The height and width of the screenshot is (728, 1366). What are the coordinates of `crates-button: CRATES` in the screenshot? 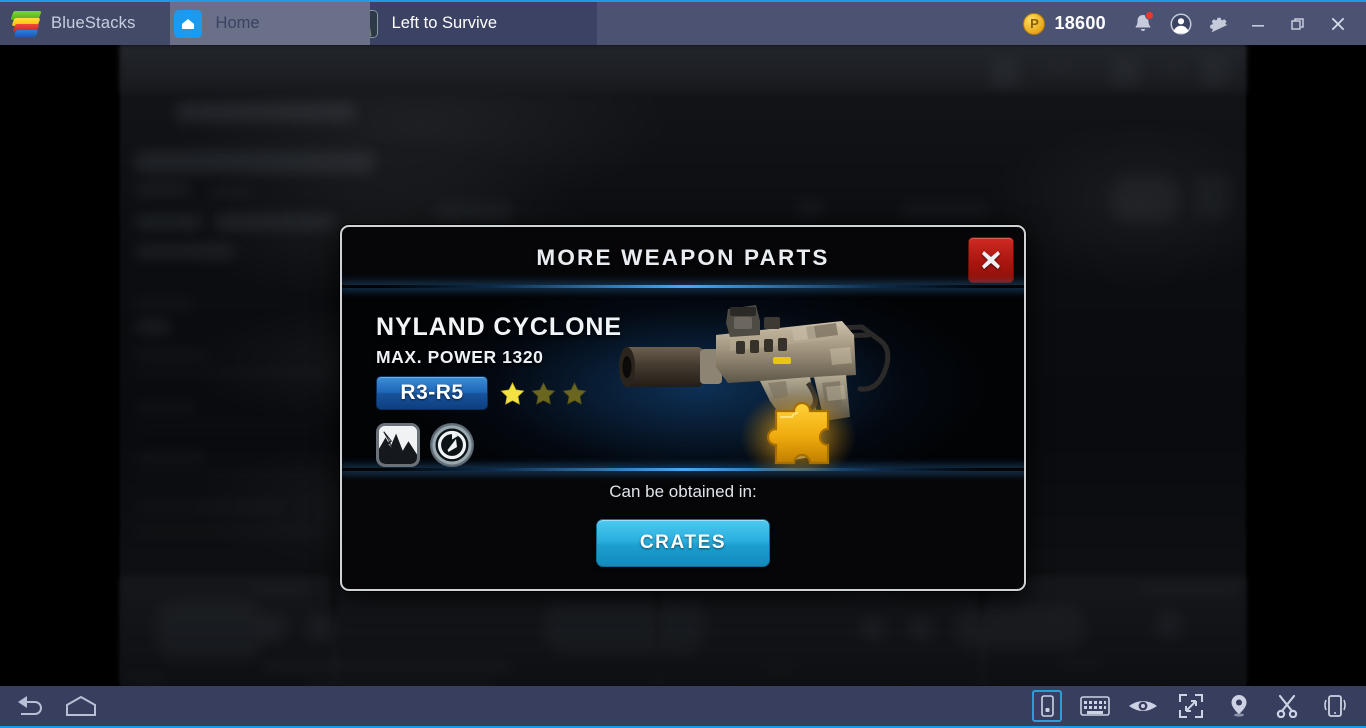 It's located at (683, 543).